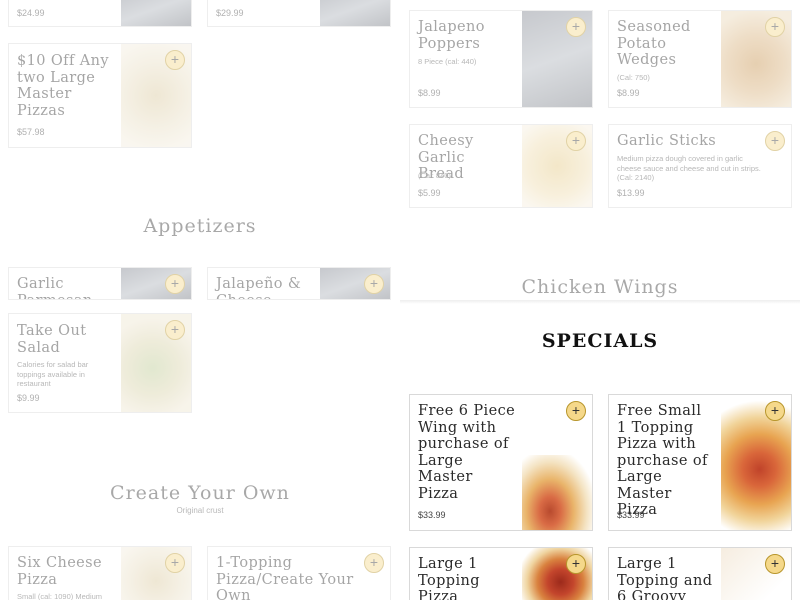 Image resolution: width=800 pixels, height=600 pixels. Describe the element at coordinates (28, 398) in the screenshot. I see `item-price: $9.99` at that location.